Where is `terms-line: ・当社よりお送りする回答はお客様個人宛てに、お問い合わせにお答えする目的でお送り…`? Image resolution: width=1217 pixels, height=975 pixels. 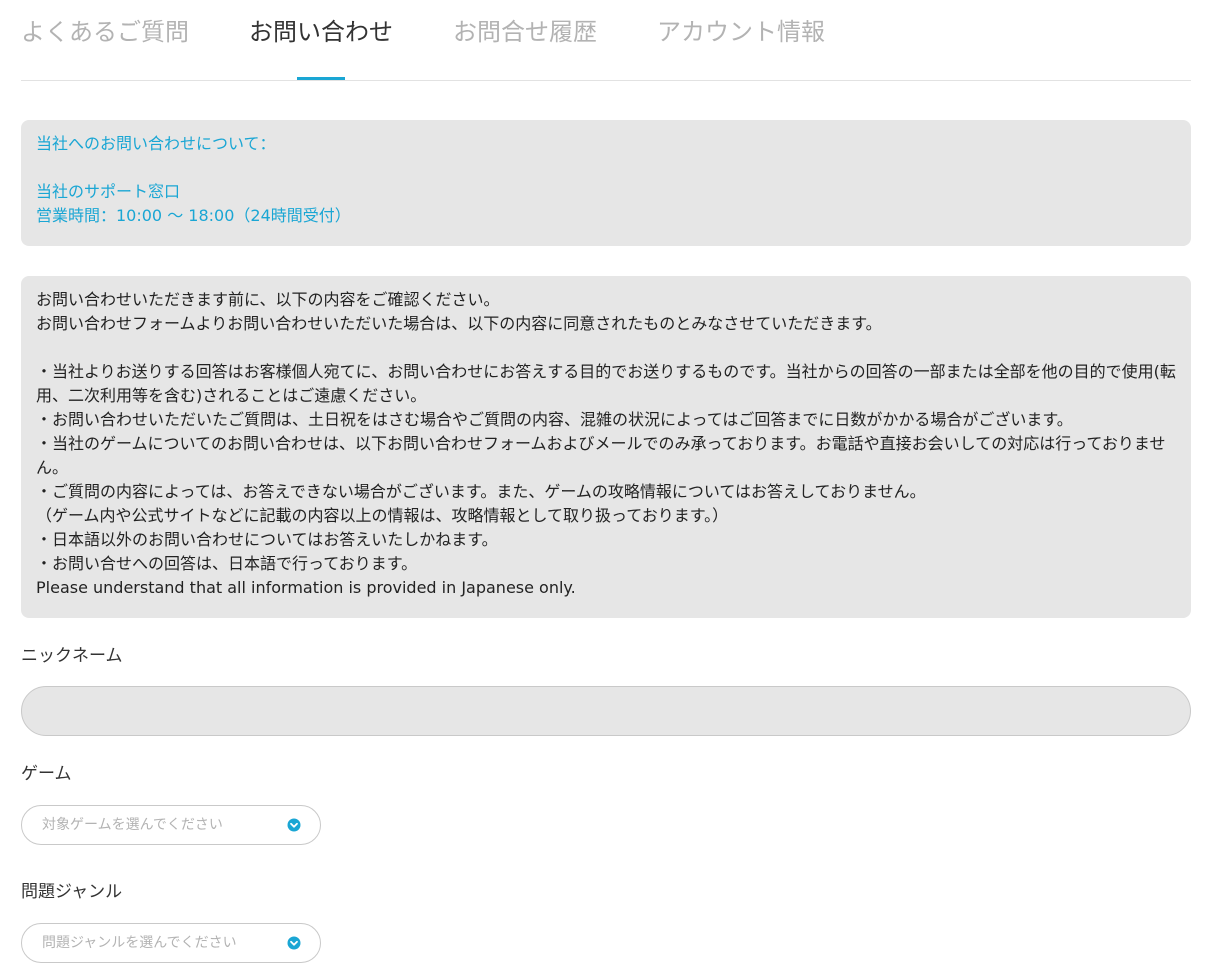 terms-line: ・当社よりお送りする回答はお客様個人宛てに、お問い合わせにお答えする目的でお送り… is located at coordinates (606, 371).